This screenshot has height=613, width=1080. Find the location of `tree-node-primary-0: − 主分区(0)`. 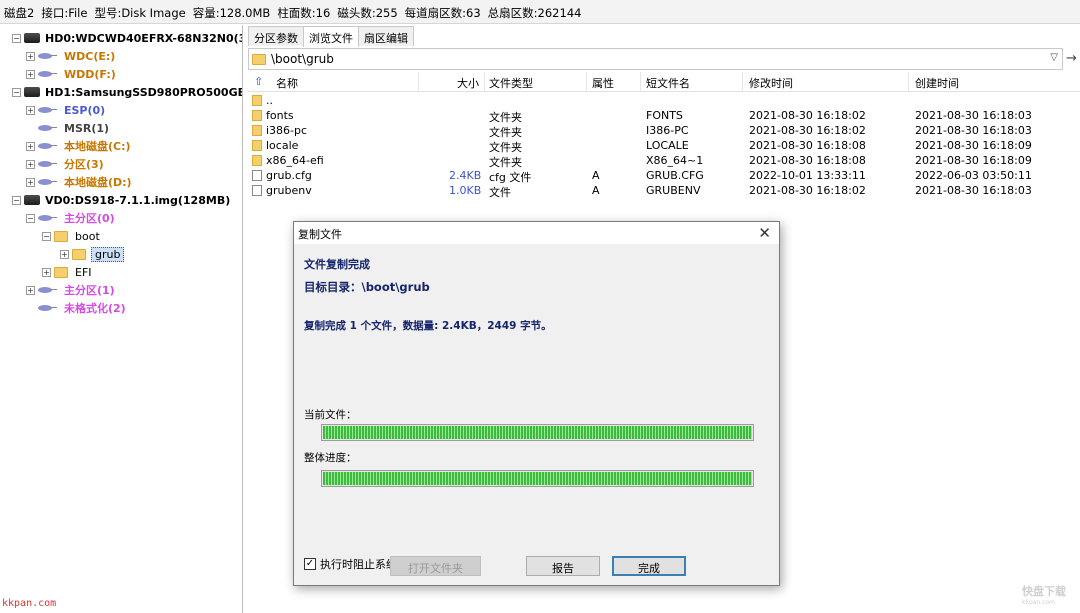

tree-node-primary-0: − 主分区(0) is located at coordinates (70, 218).